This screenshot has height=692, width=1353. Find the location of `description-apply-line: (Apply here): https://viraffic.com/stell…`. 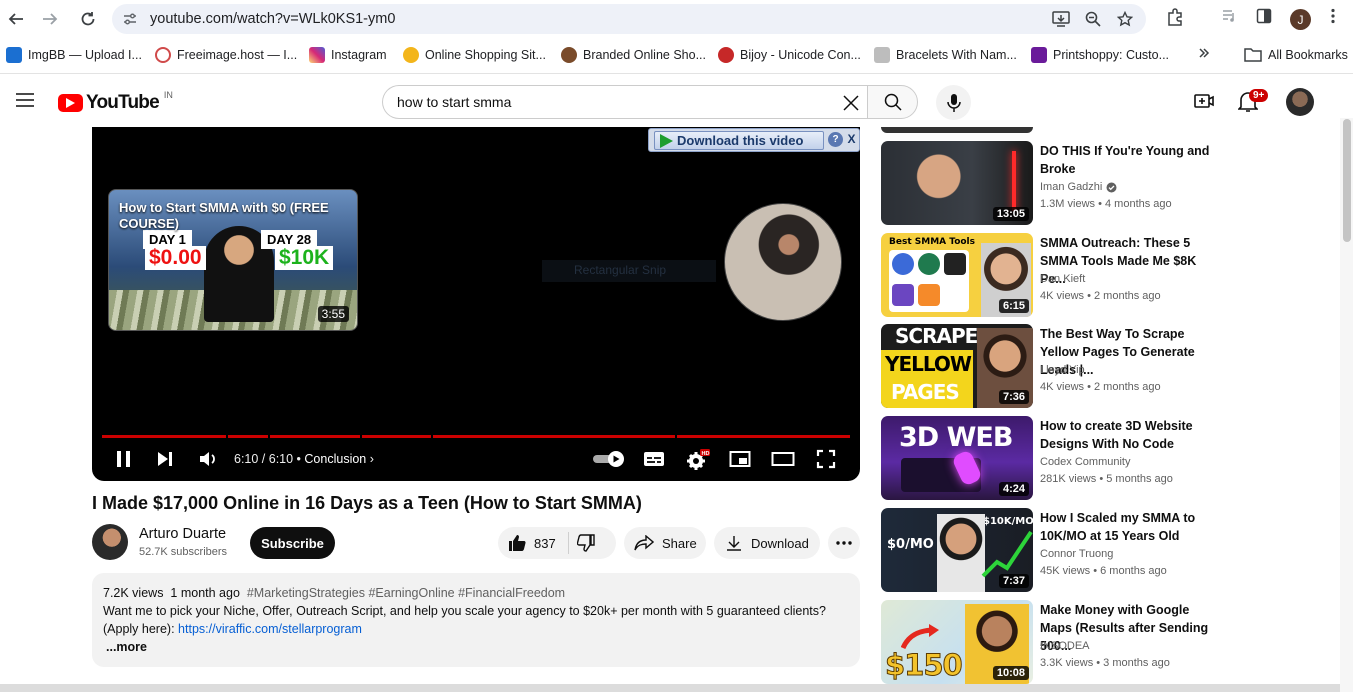

description-apply-line: (Apply here): https://viraffic.com/stell… is located at coordinates (232, 629).